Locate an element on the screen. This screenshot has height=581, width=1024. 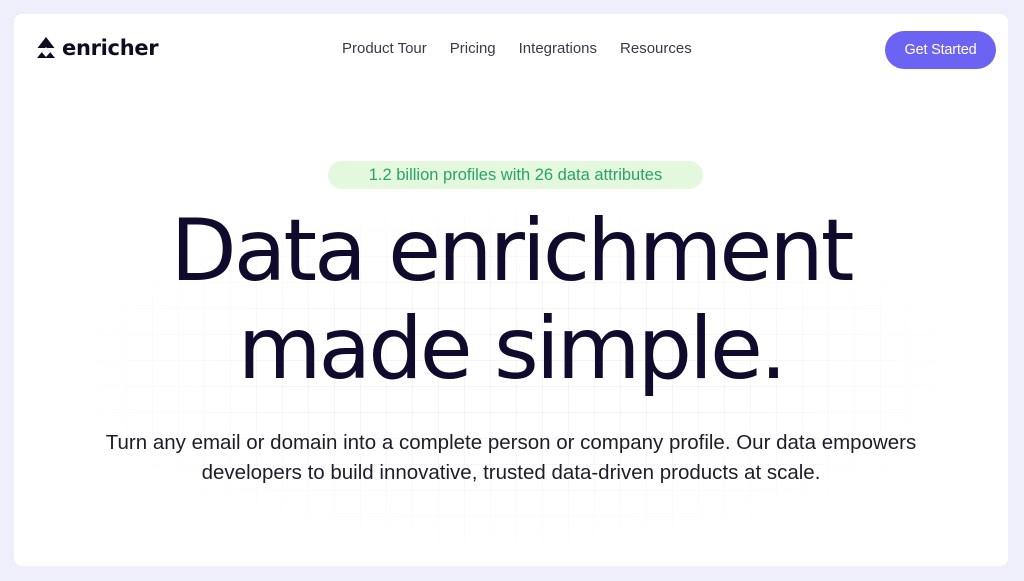
mountain-icon is located at coordinates (46, 47).